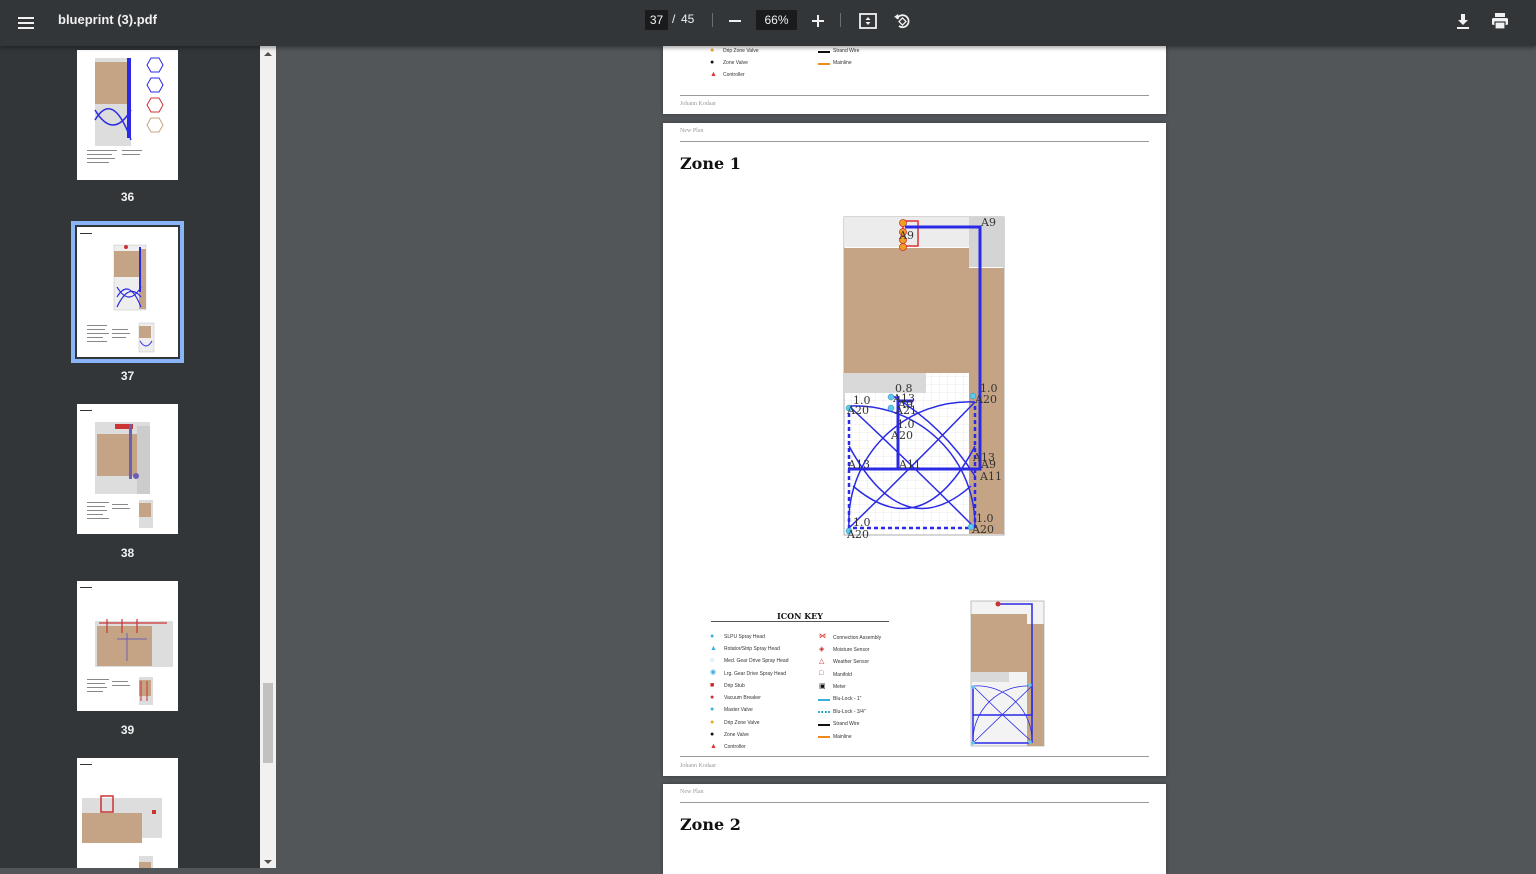 The image size is (1536, 874). Describe the element at coordinates (824, 700) in the screenshot. I see `blu-lock-1-icon` at that location.